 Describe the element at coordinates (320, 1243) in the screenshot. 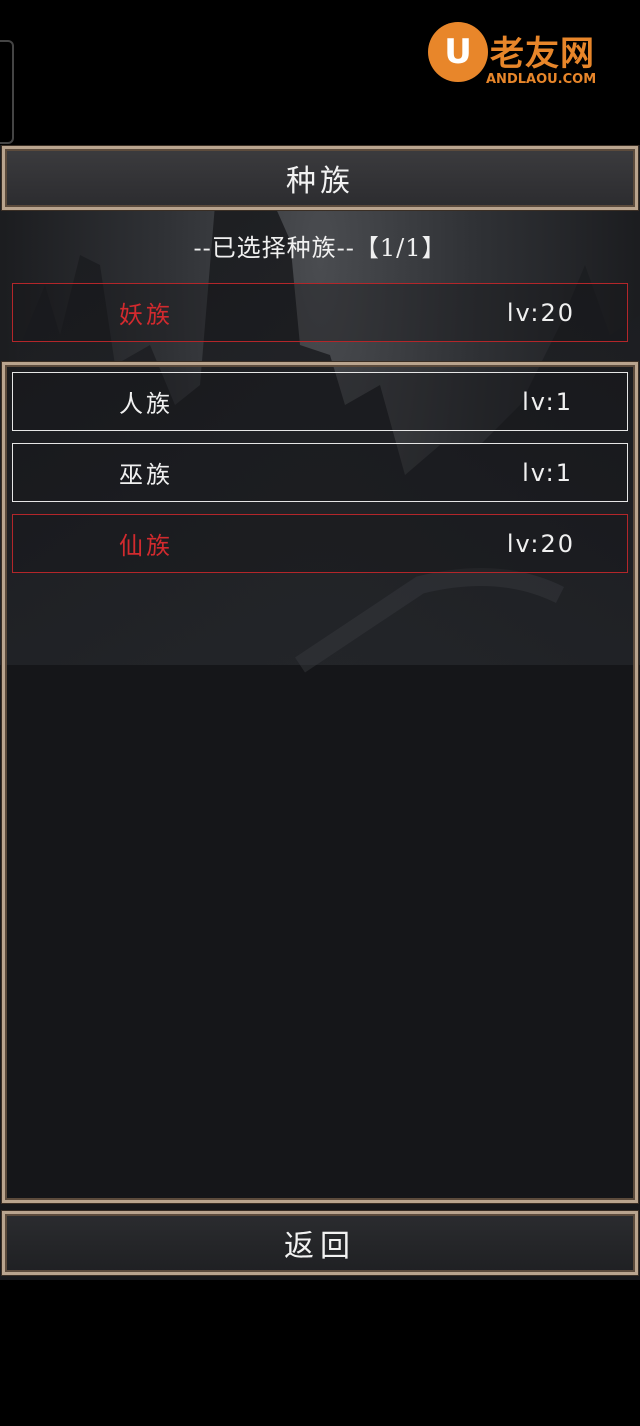

I see `back-button: 返回` at that location.